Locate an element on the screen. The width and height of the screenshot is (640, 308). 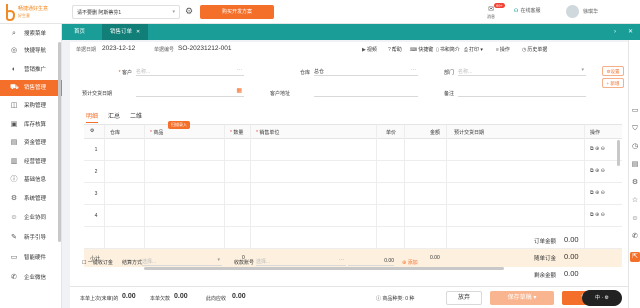
sidebar-item-sales: ⛟ 销售管理 is located at coordinates (31, 88).